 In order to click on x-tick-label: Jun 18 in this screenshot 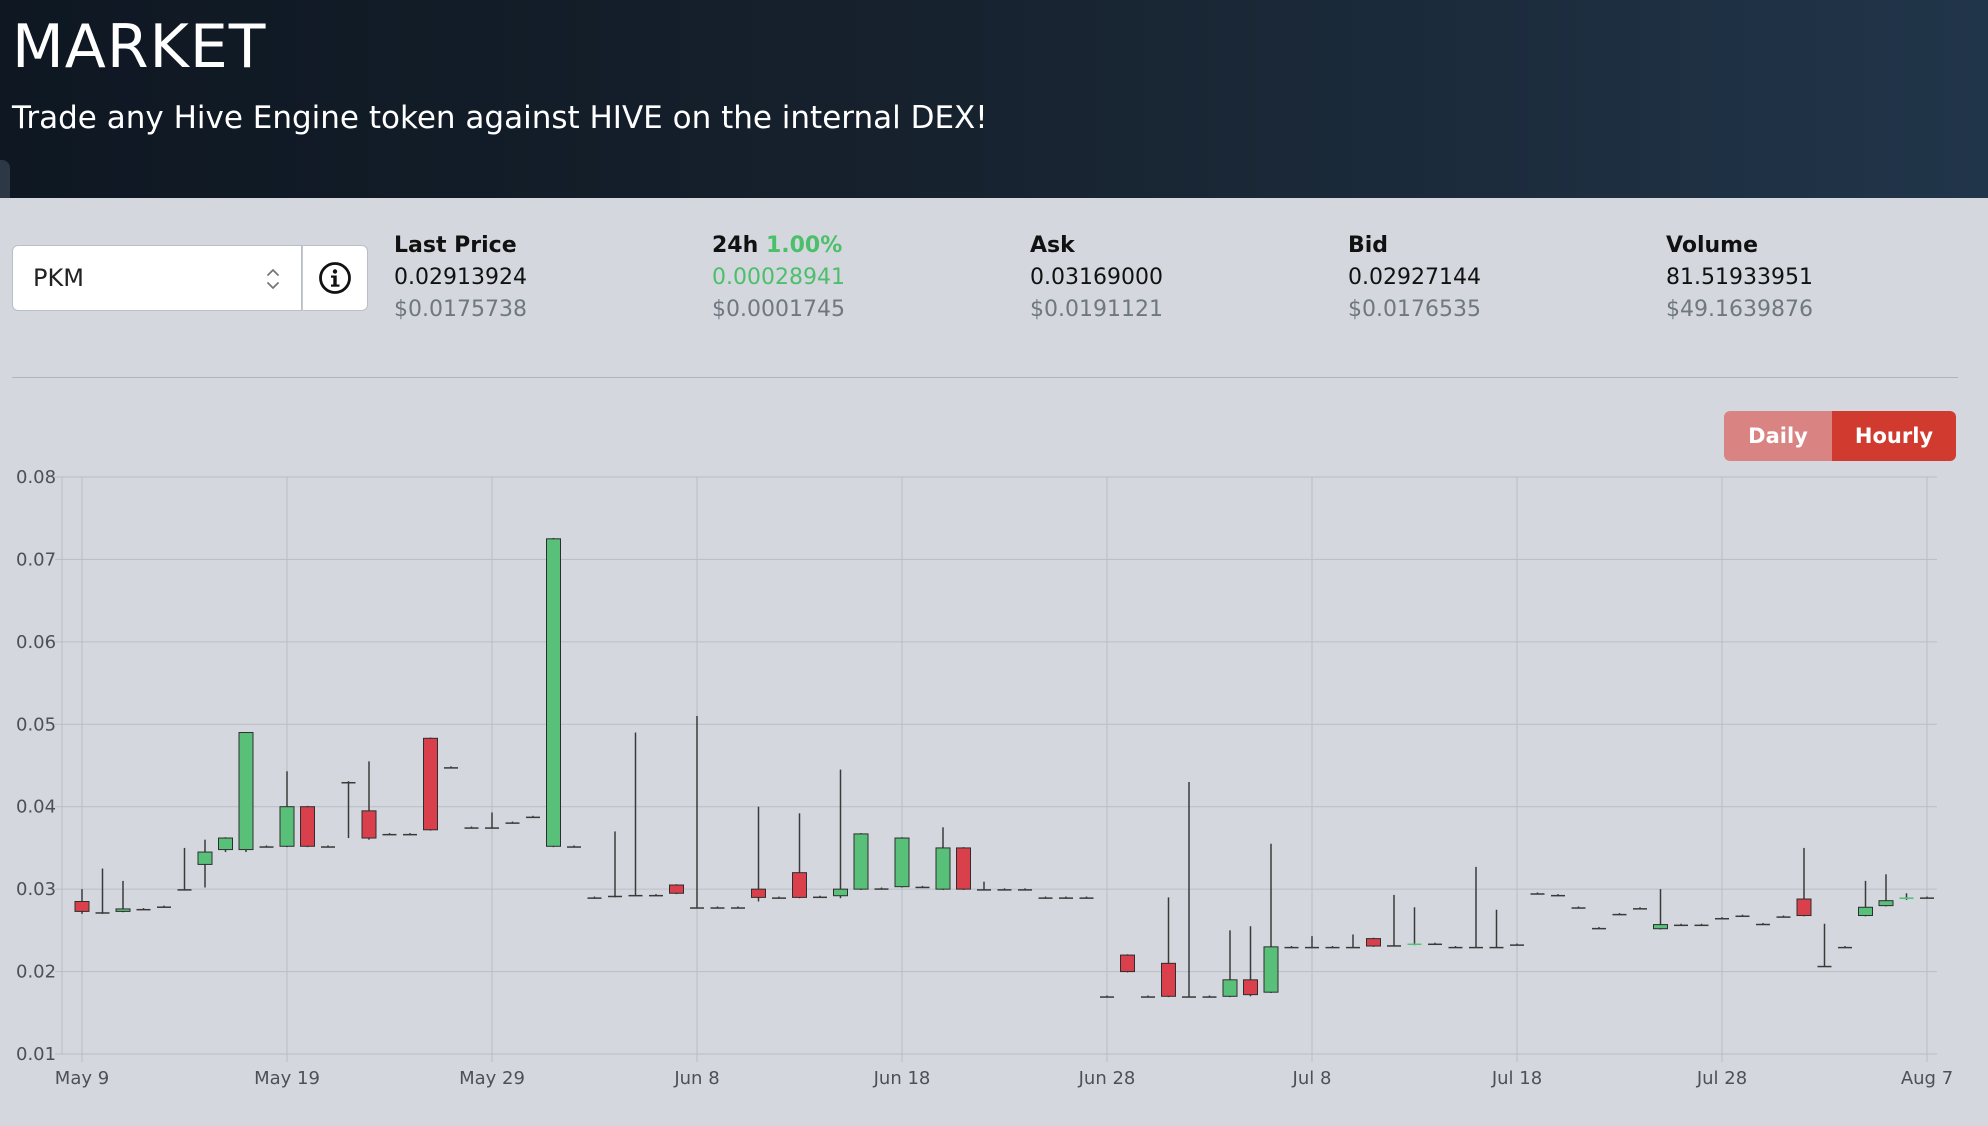, I will do `click(902, 1078)`.